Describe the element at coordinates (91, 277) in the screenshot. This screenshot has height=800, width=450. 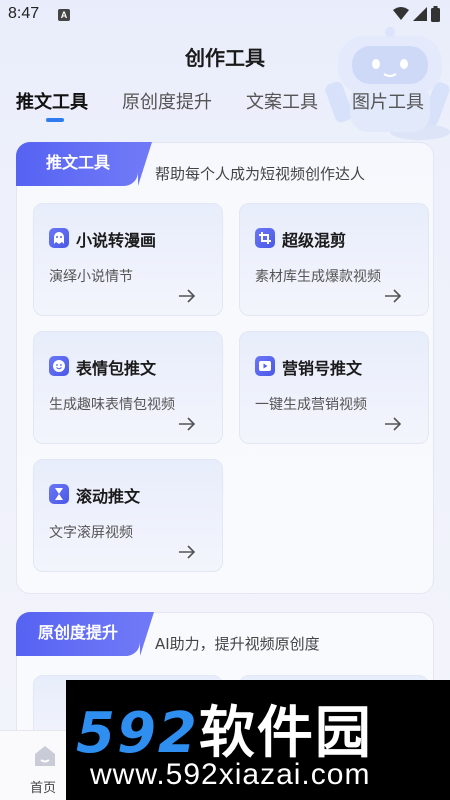
I see `card-subtitle: 演绎小说情节` at that location.